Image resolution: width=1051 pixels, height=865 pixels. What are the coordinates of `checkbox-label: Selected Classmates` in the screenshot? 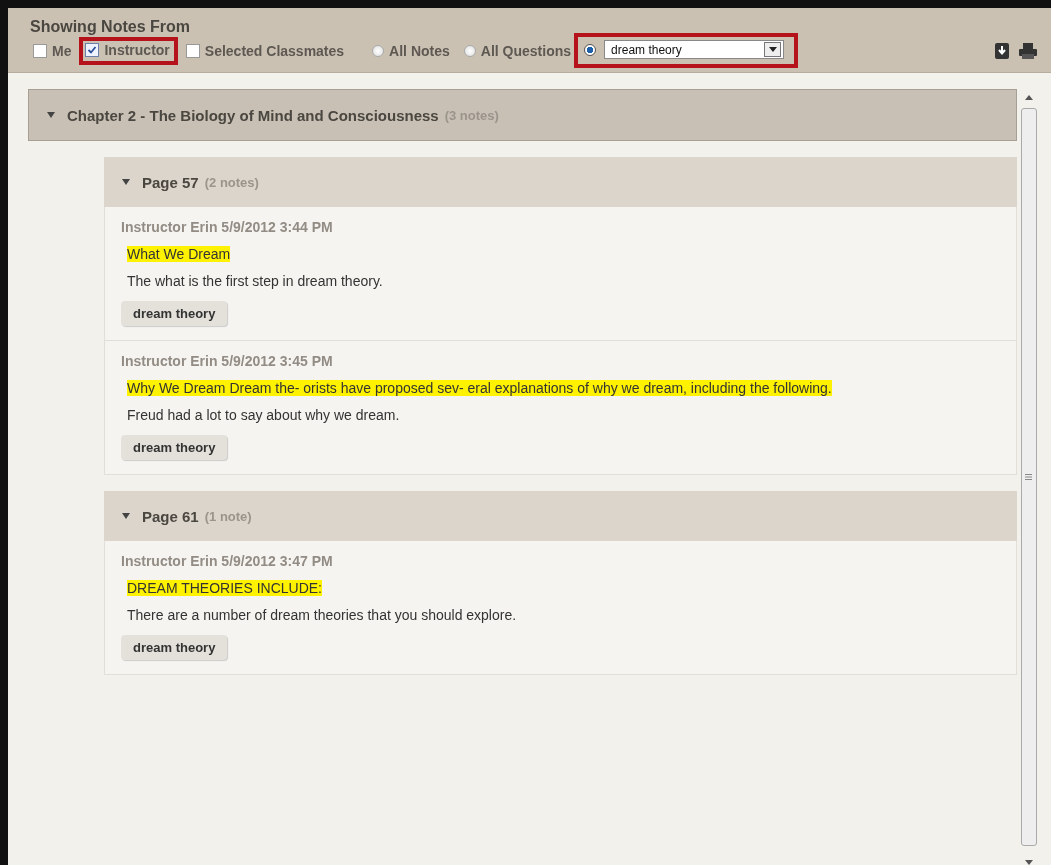 It's located at (274, 50).